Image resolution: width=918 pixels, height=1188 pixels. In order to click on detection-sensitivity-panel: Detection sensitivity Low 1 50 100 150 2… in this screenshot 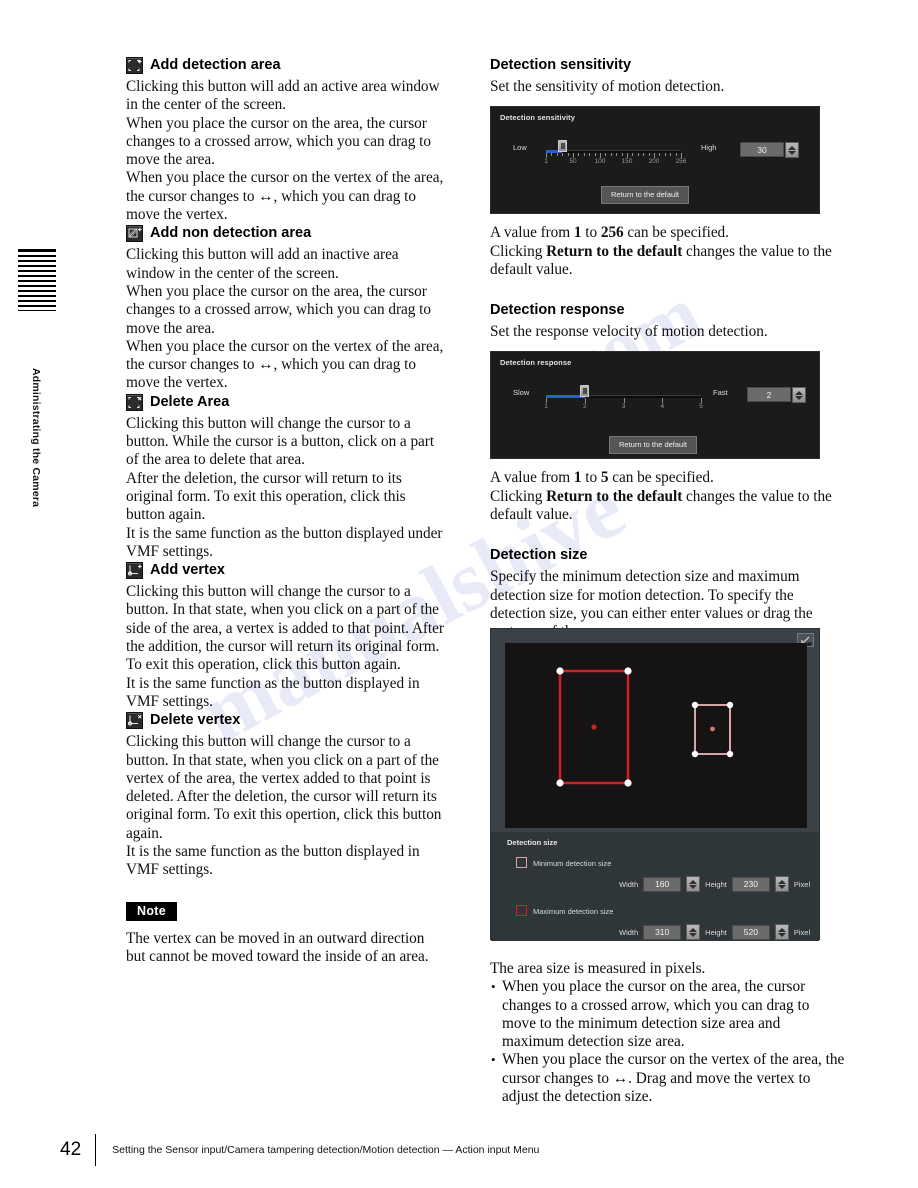, I will do `click(655, 160)`.